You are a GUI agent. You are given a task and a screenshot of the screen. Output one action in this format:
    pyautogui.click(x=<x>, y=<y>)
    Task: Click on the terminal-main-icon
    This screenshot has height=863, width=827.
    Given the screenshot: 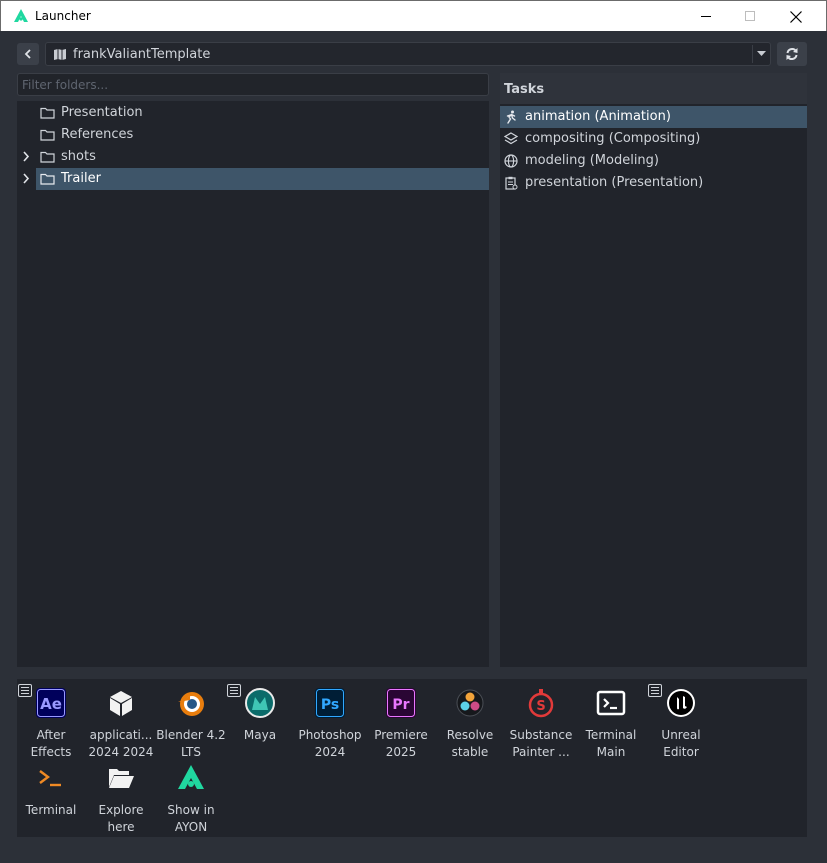 What is the action you would take?
    pyautogui.click(x=611, y=703)
    